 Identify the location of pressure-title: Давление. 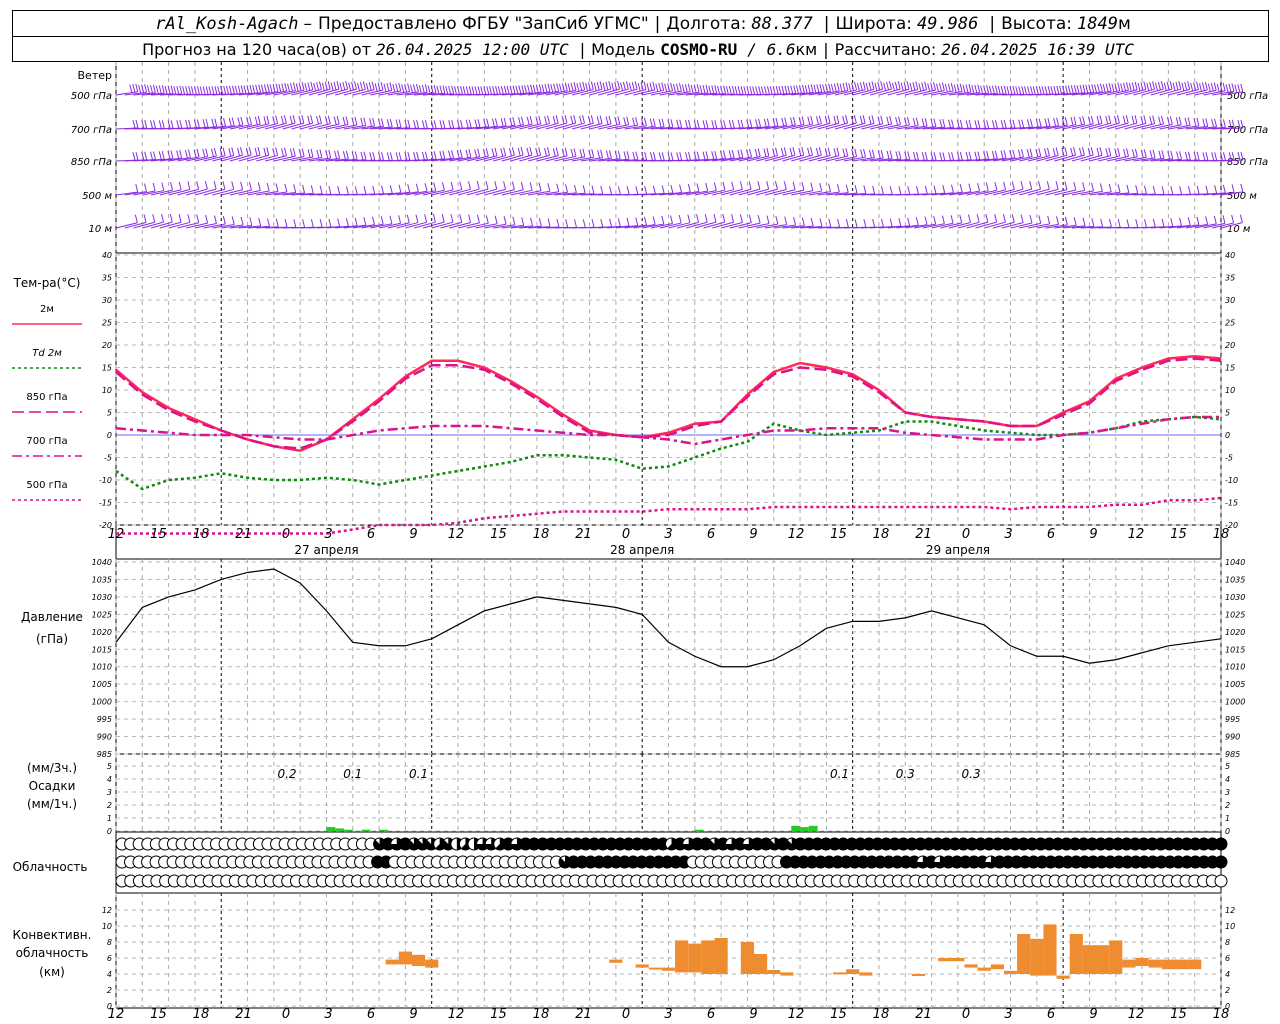
(52, 617).